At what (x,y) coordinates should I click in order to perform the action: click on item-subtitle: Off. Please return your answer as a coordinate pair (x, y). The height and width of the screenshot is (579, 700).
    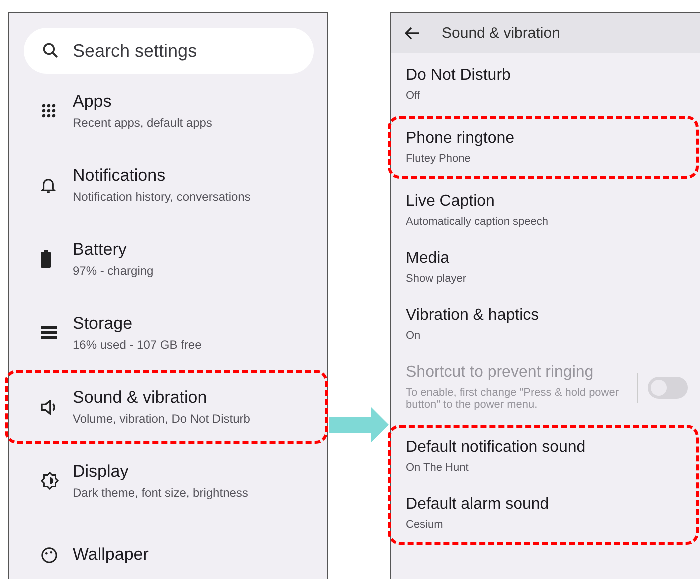
    Looking at the image, I should click on (414, 96).